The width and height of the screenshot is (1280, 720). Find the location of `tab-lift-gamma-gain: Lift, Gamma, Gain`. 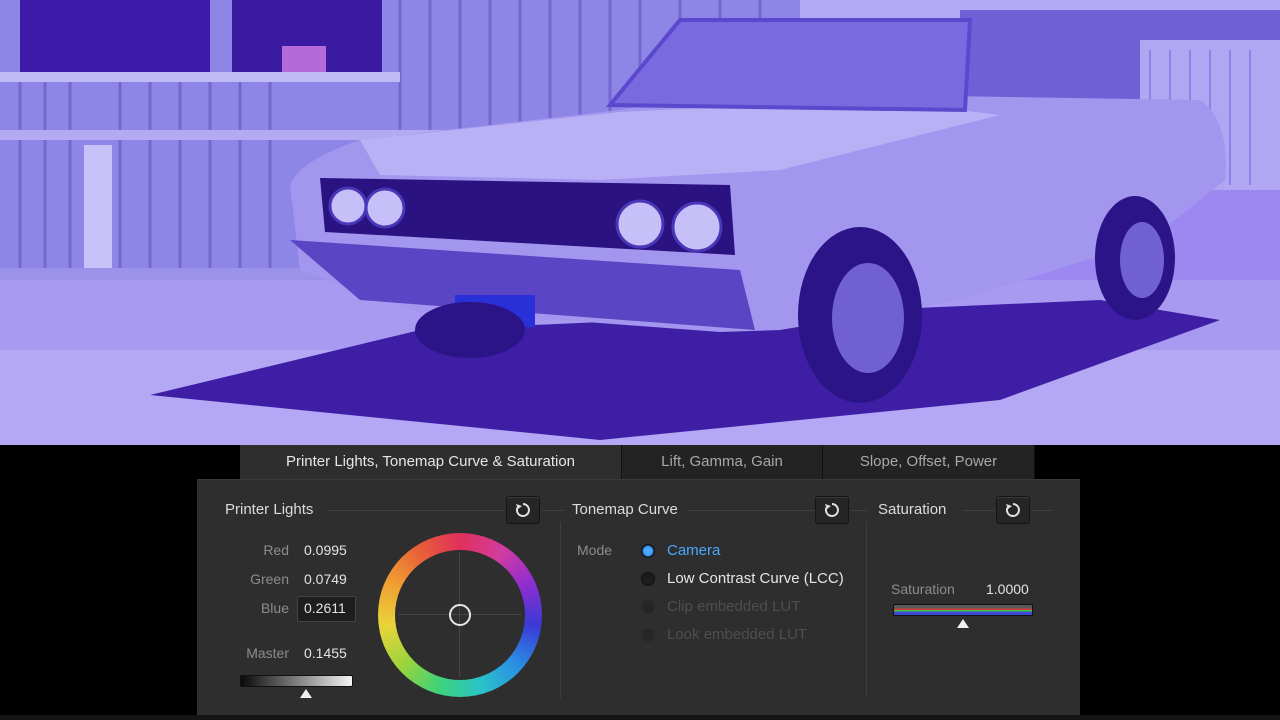

tab-lift-gamma-gain: Lift, Gamma, Gain is located at coordinates (722, 462).